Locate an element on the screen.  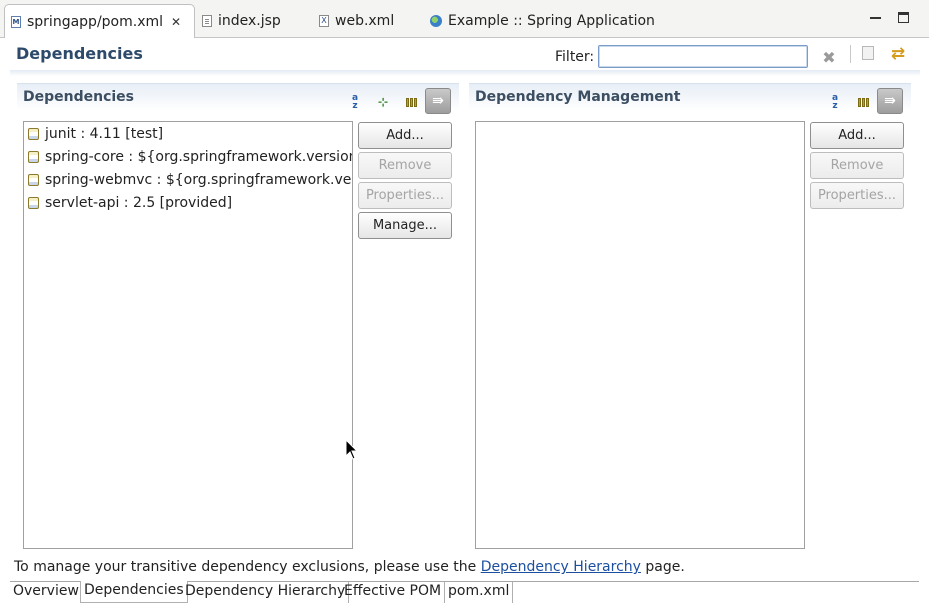
section-title: Dependencies is located at coordinates (79, 97).